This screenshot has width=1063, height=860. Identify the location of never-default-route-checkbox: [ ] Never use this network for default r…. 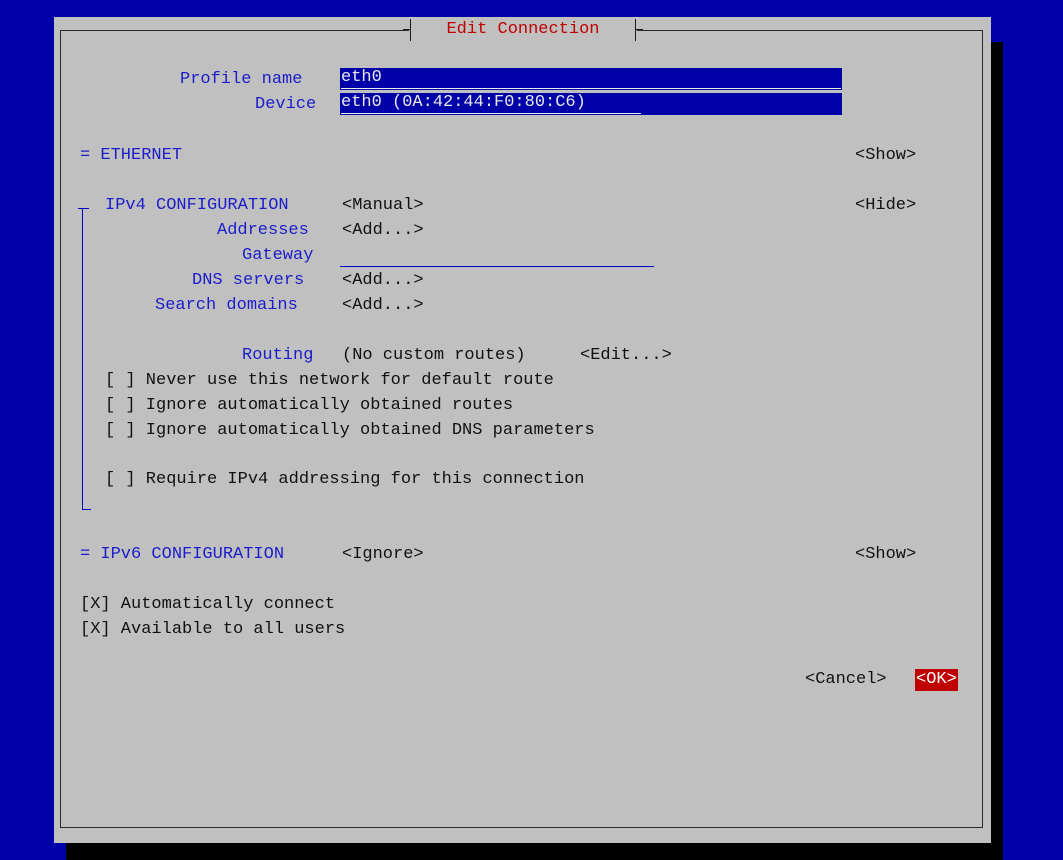
(329, 381).